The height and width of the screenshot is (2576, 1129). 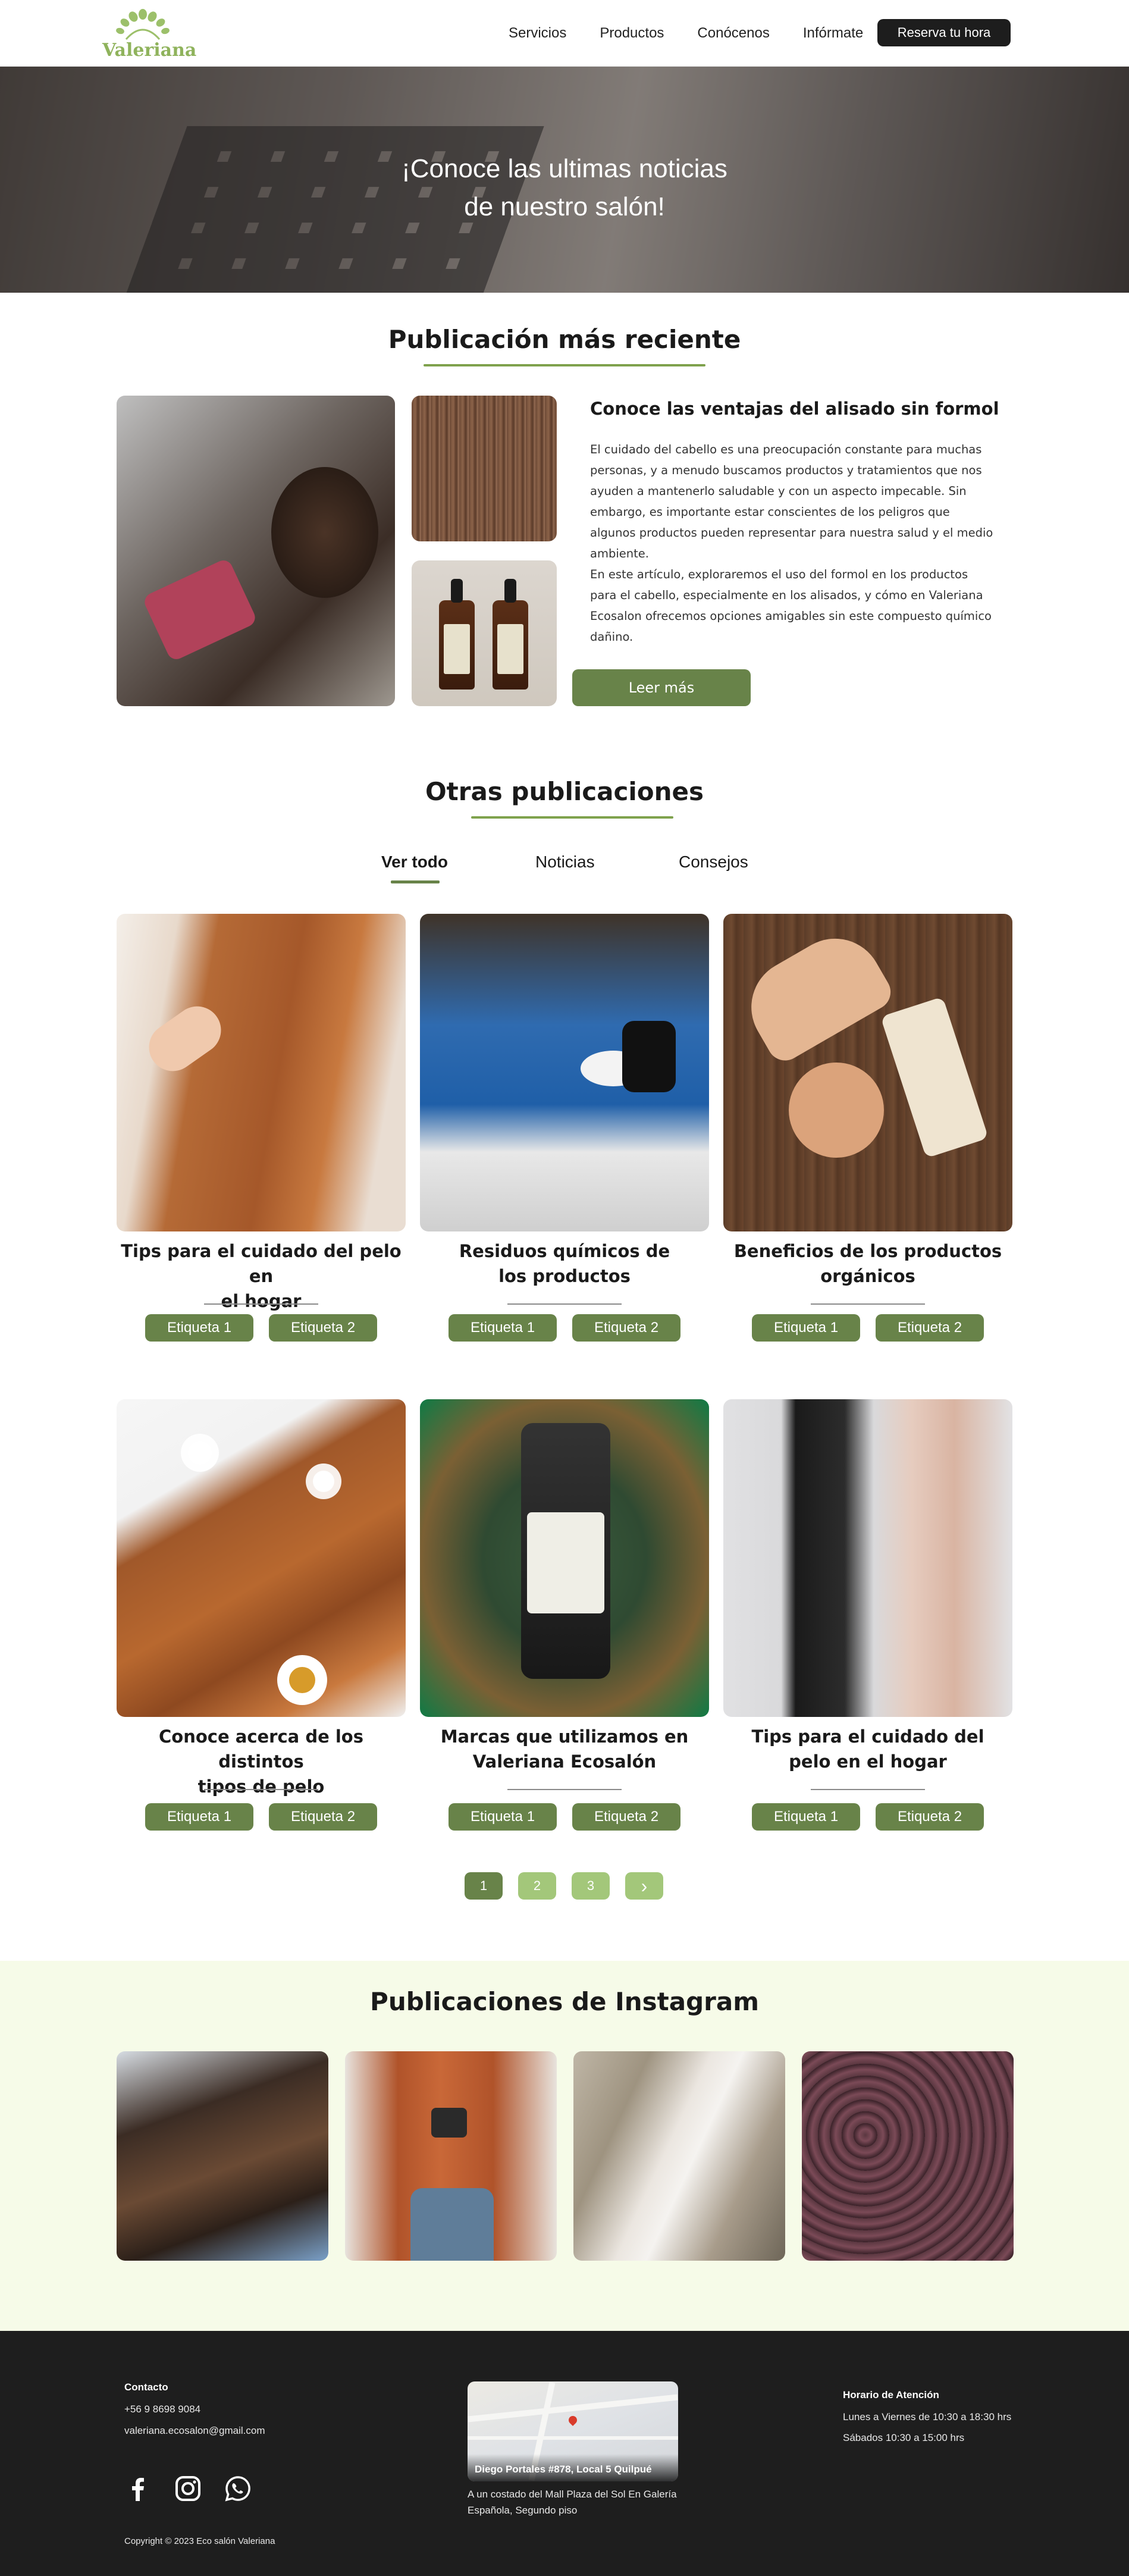 I want to click on read-more-button: Leer más, so click(x=661, y=687).